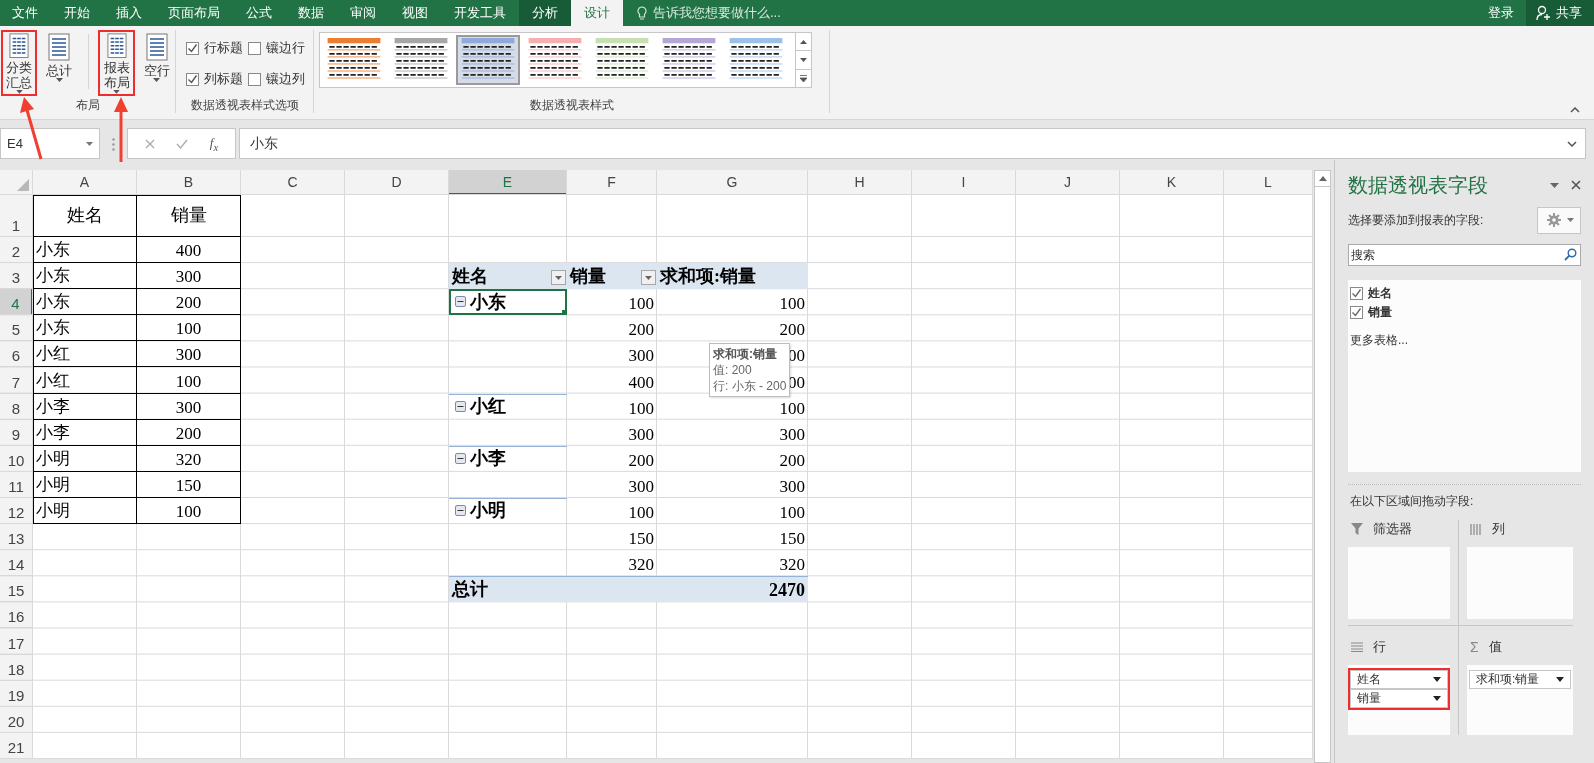 The image size is (1594, 763). What do you see at coordinates (116, 63) in the screenshot?
I see `ribbon-button: 报表布局` at bounding box center [116, 63].